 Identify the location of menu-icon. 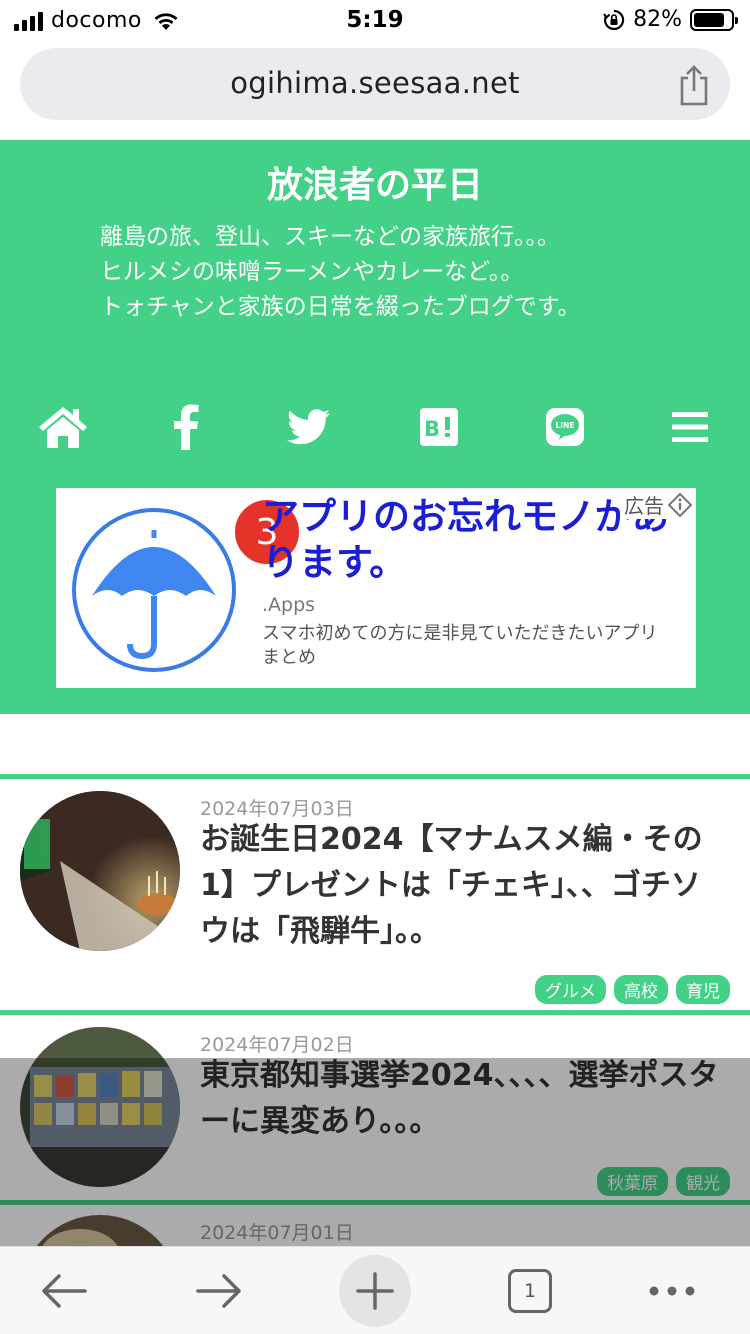
(690, 427).